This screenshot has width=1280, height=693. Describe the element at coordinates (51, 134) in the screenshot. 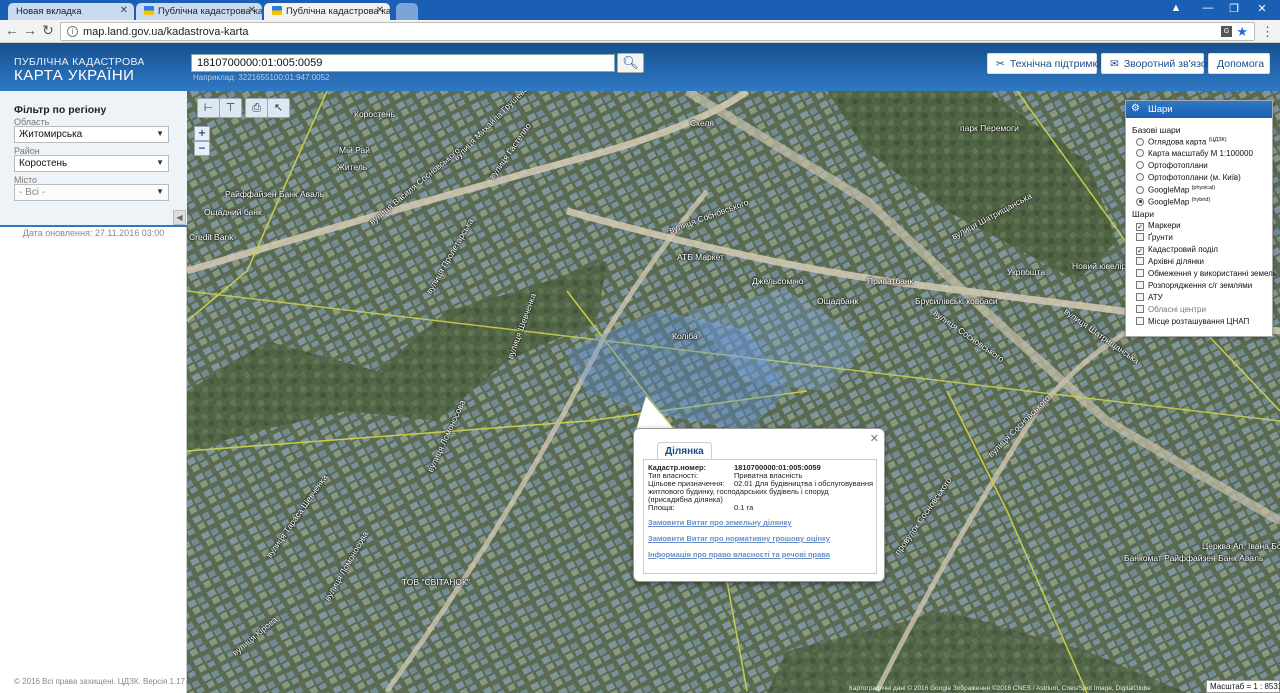

I see `oblast-value: Житомирська` at that location.